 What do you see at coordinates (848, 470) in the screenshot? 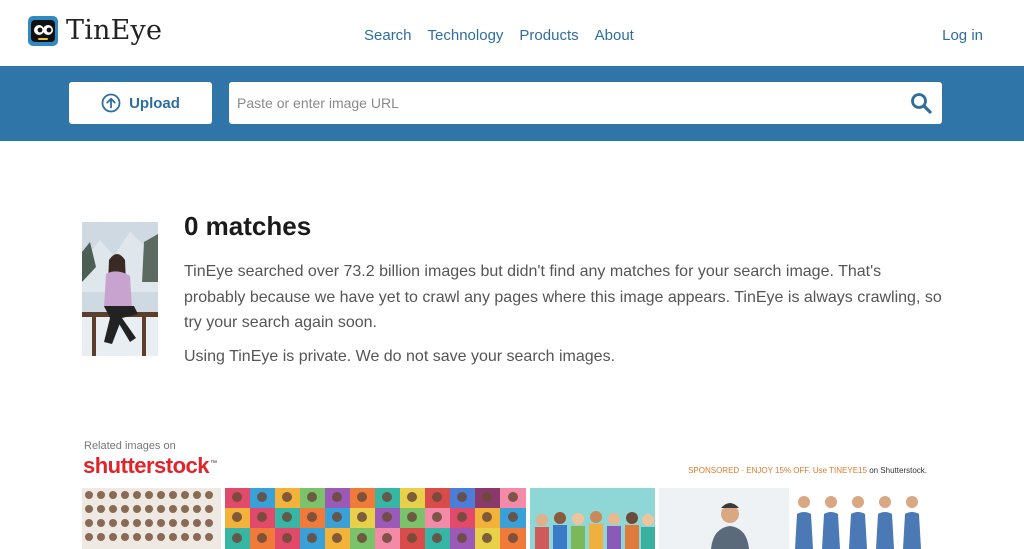
I see `promo-code: TINEYE15` at bounding box center [848, 470].